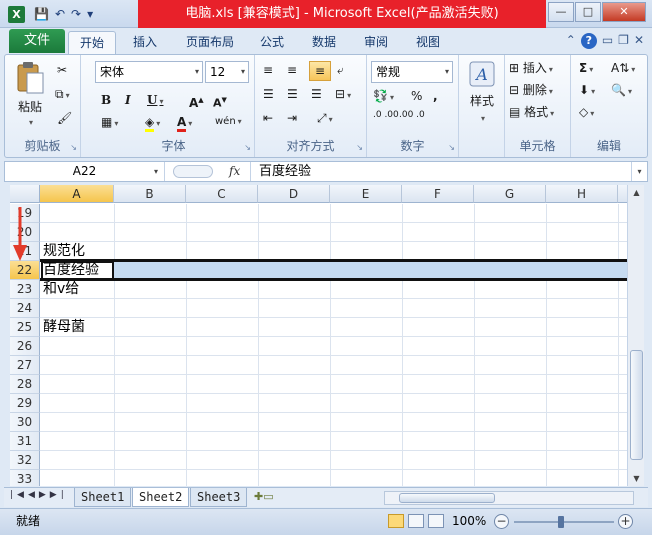 This screenshot has height=535, width=652. Describe the element at coordinates (447, 498) in the screenshot. I see `horizontal-scroll-thumb` at that location.